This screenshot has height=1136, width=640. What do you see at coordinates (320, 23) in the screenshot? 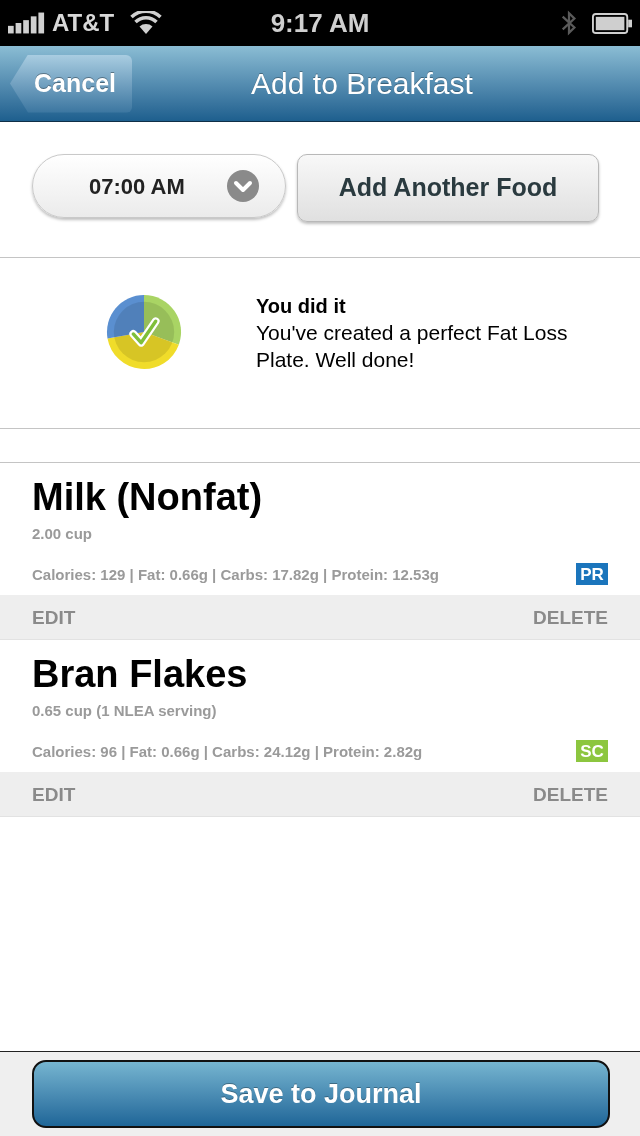
I see `clock-time: 9:17 AM` at bounding box center [320, 23].